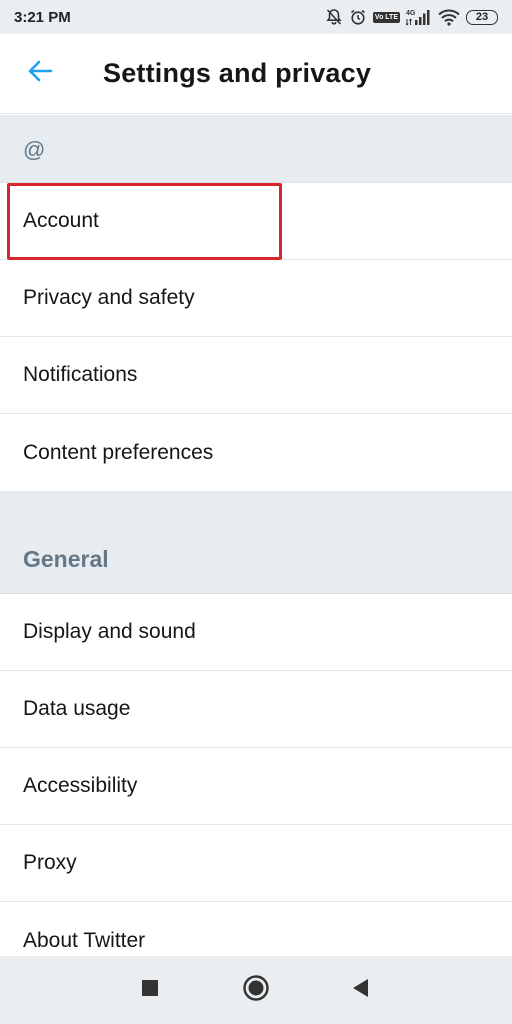 The width and height of the screenshot is (512, 1024). Describe the element at coordinates (256, 632) in the screenshot. I see `settings-item-display-and-sound: Display and sound` at that location.